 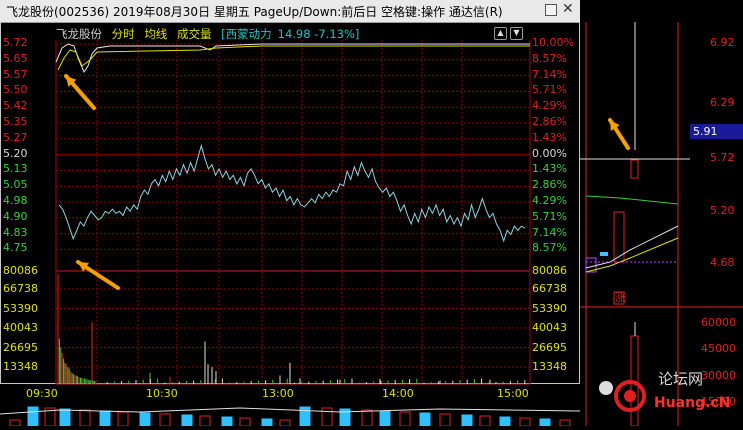 What do you see at coordinates (194, 34) in the screenshot?
I see `legend-volume: 成交量` at bounding box center [194, 34].